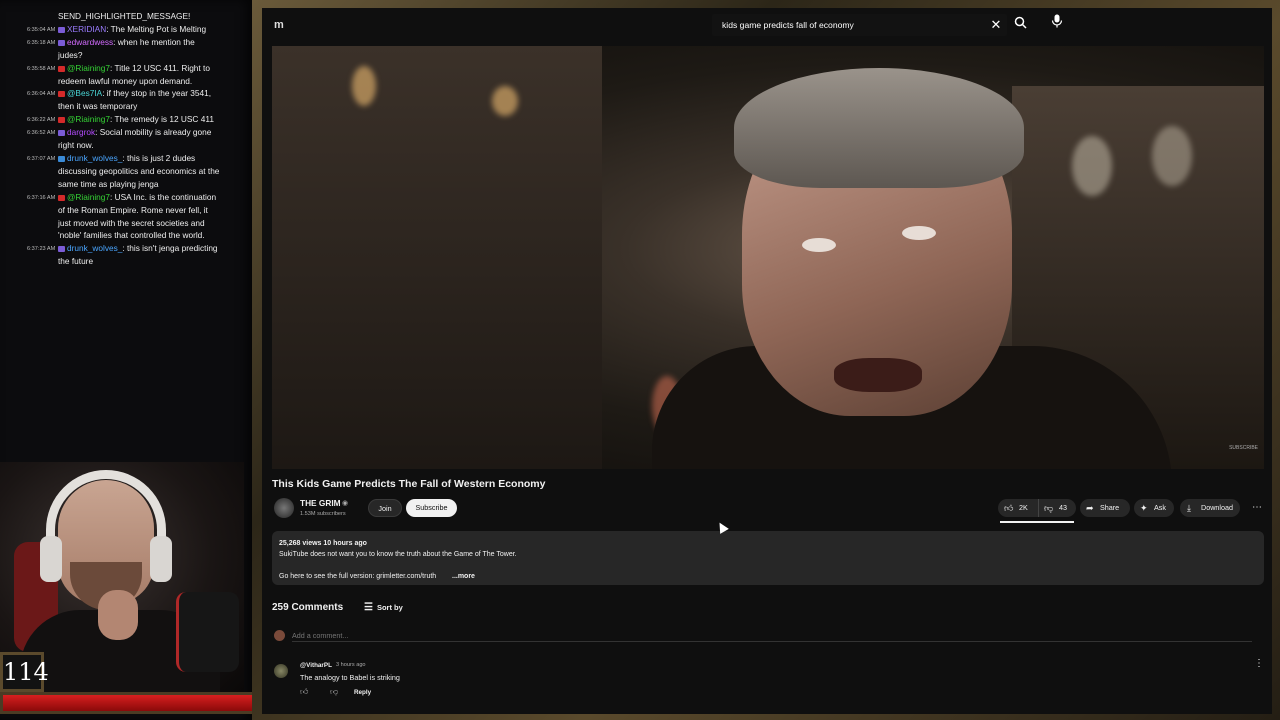 The height and width of the screenshot is (720, 1280). Describe the element at coordinates (1257, 508) in the screenshot. I see `more-actions-icon: ⋯` at that location.